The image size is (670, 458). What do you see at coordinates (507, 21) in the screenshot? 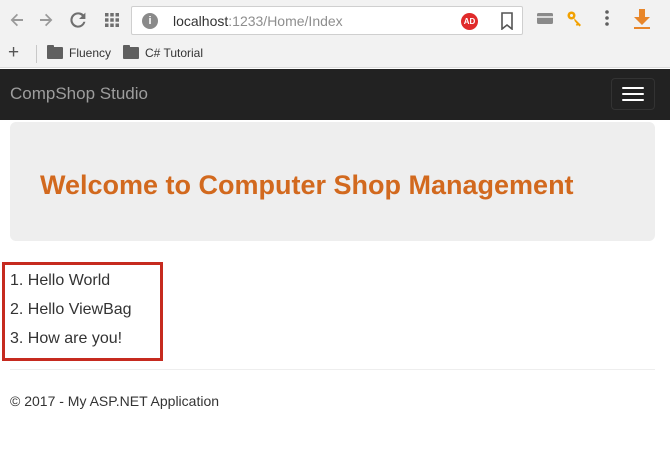
I see `bookmark-icon` at bounding box center [507, 21].